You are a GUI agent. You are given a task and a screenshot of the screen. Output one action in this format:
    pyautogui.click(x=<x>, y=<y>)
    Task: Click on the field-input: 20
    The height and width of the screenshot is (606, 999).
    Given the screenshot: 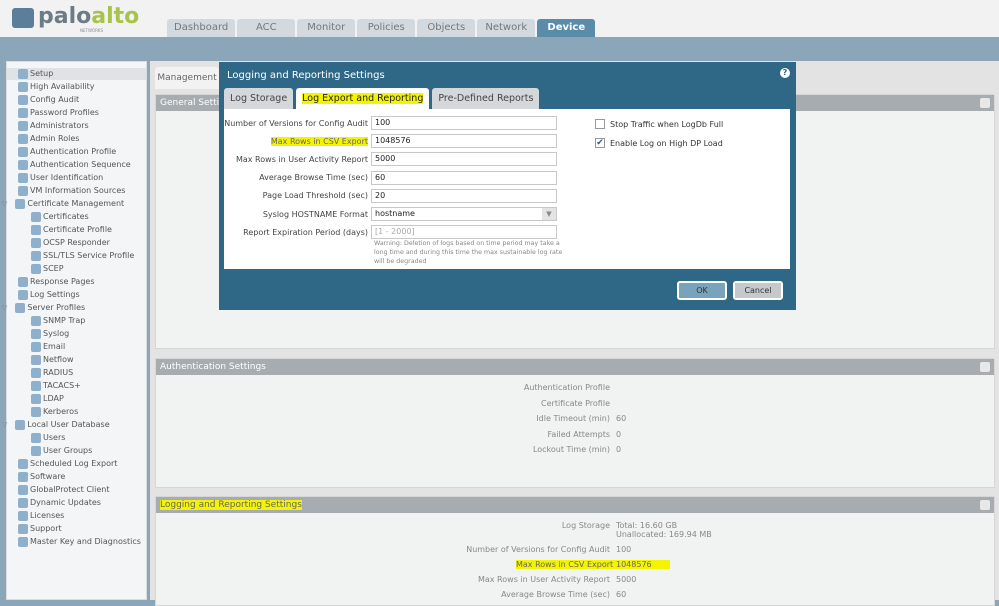 What is the action you would take?
    pyautogui.click(x=464, y=195)
    